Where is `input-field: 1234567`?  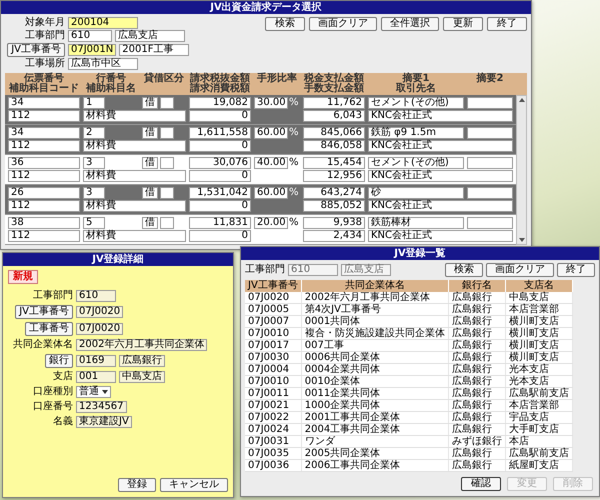 input-field: 1234567 is located at coordinates (101, 407).